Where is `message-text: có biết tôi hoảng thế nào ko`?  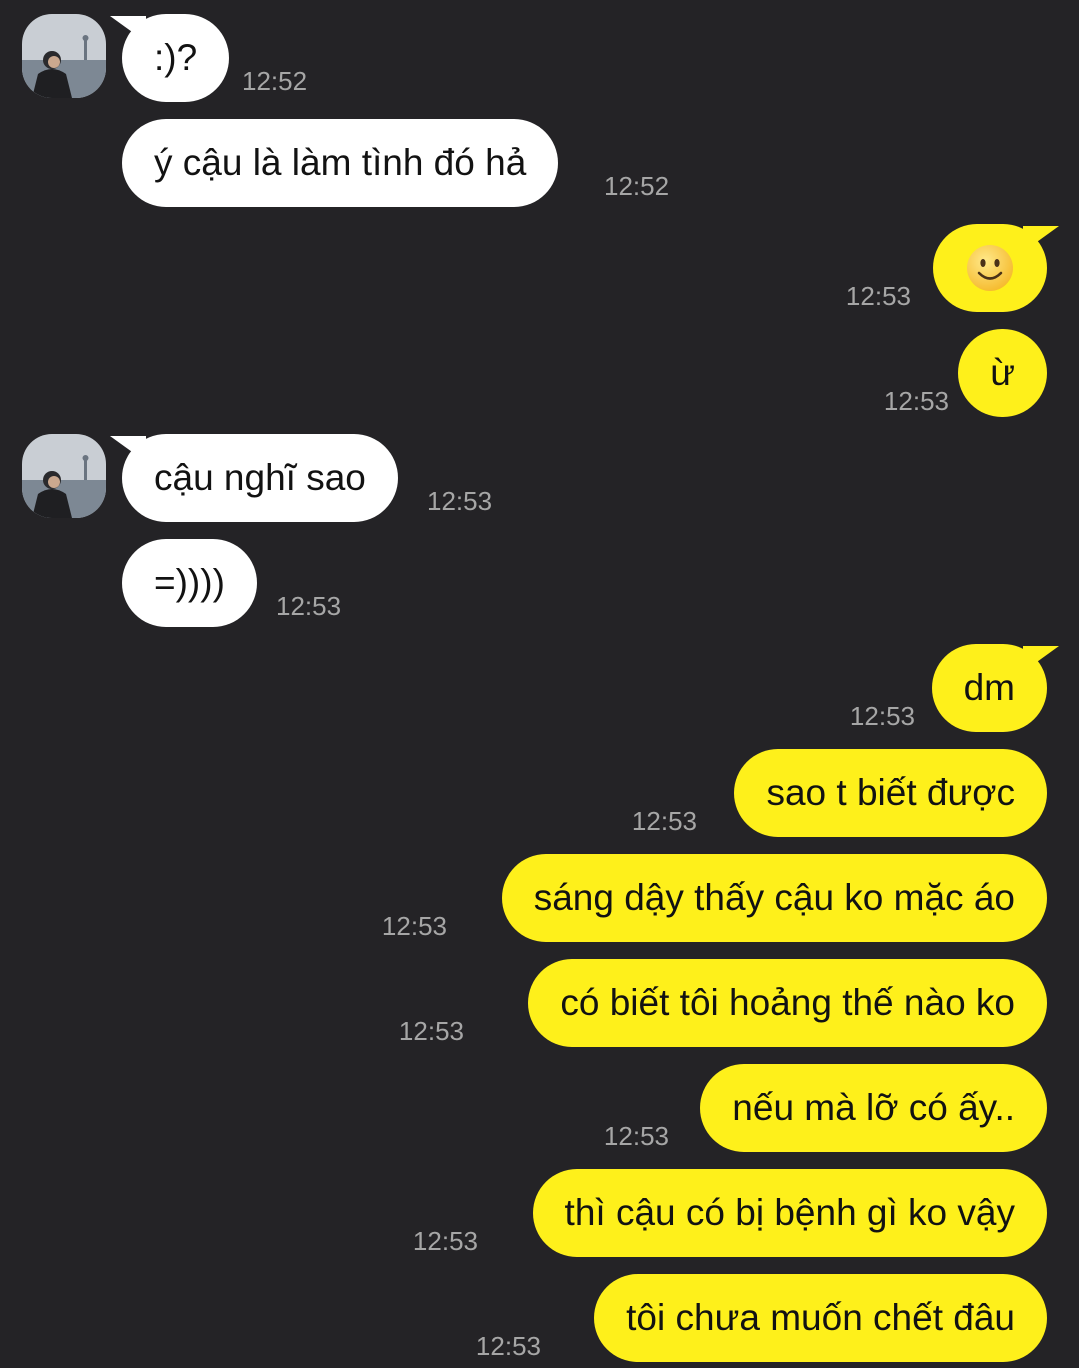
message-text: có biết tôi hoảng thế nào ko is located at coordinates (787, 1002).